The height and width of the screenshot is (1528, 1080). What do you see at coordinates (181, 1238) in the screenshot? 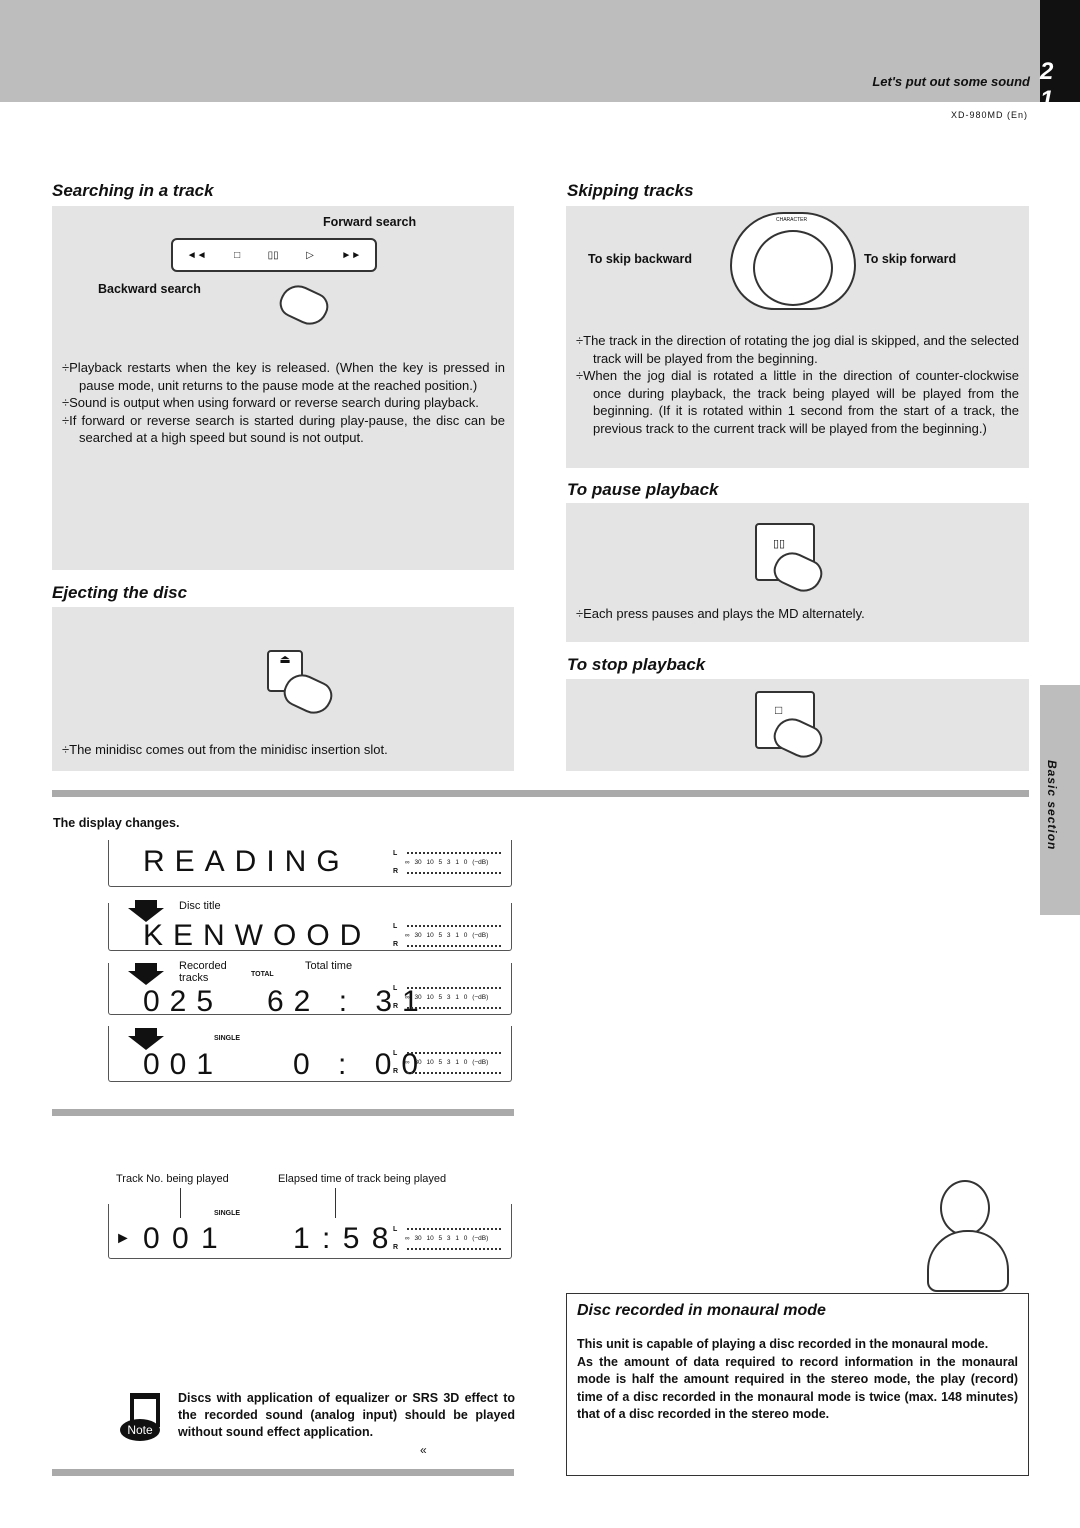
I see `display-track: 0 0 1` at bounding box center [181, 1238].